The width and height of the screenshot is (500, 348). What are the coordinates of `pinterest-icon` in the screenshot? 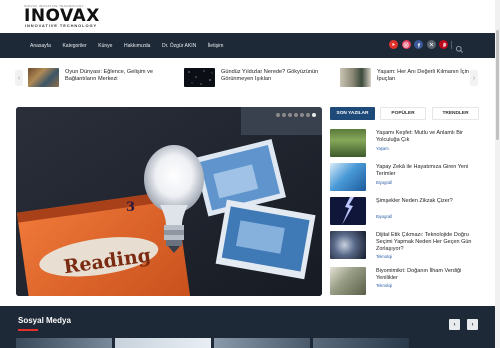 It's located at (443, 44).